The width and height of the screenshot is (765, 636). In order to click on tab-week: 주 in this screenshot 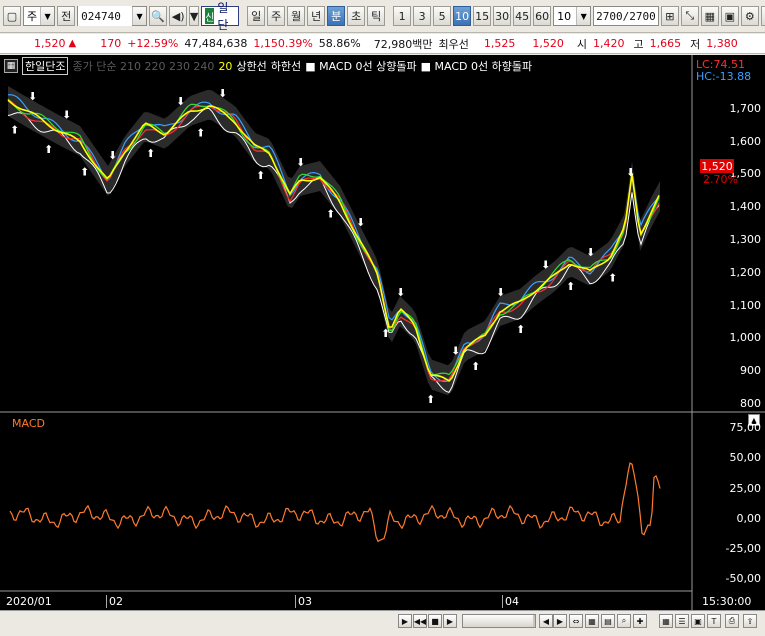, I will do `click(276, 16)`.